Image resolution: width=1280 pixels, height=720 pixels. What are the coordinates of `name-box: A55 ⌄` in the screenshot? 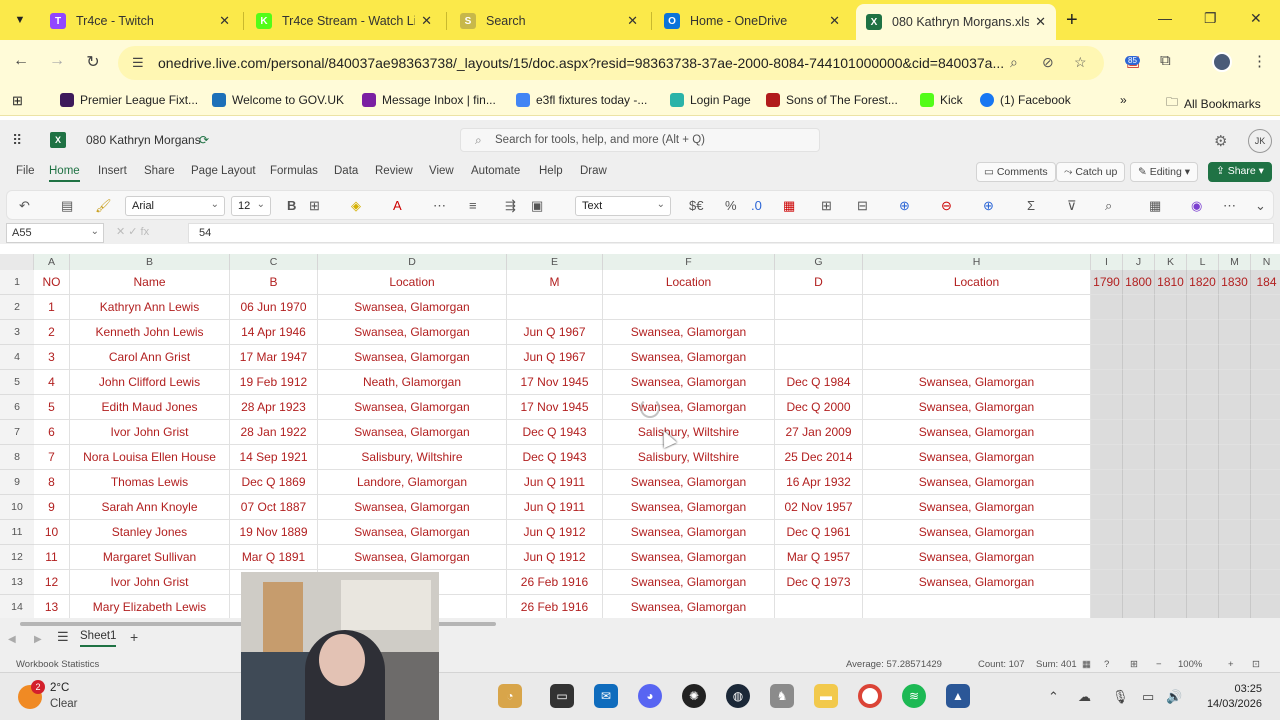 It's located at (55, 233).